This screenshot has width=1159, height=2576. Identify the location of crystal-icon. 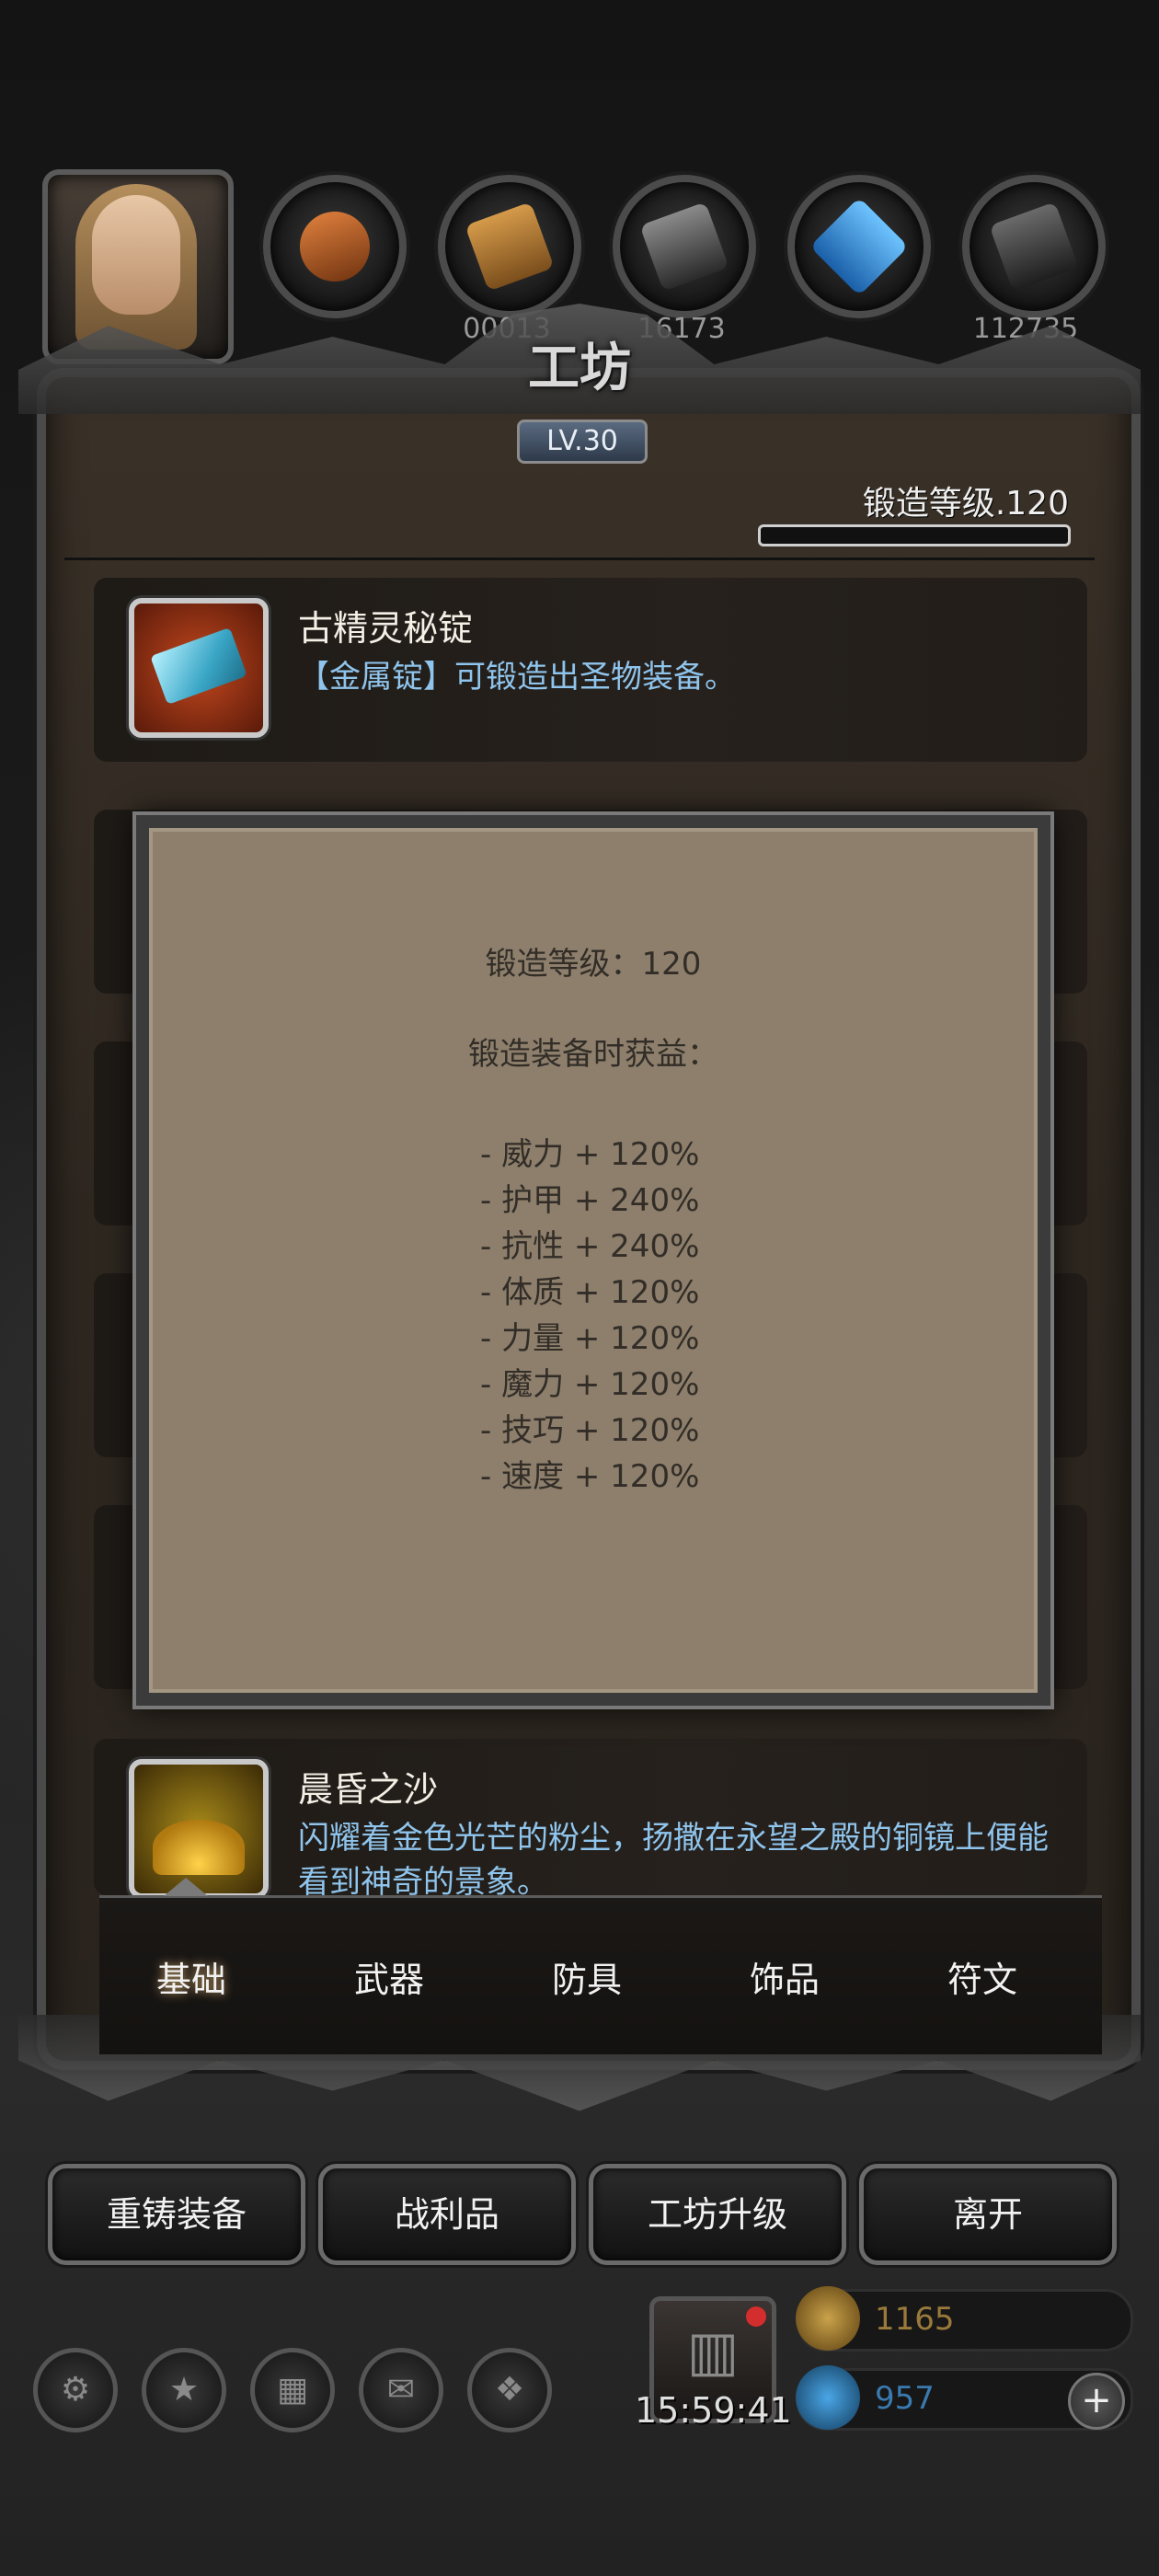
(859, 246).